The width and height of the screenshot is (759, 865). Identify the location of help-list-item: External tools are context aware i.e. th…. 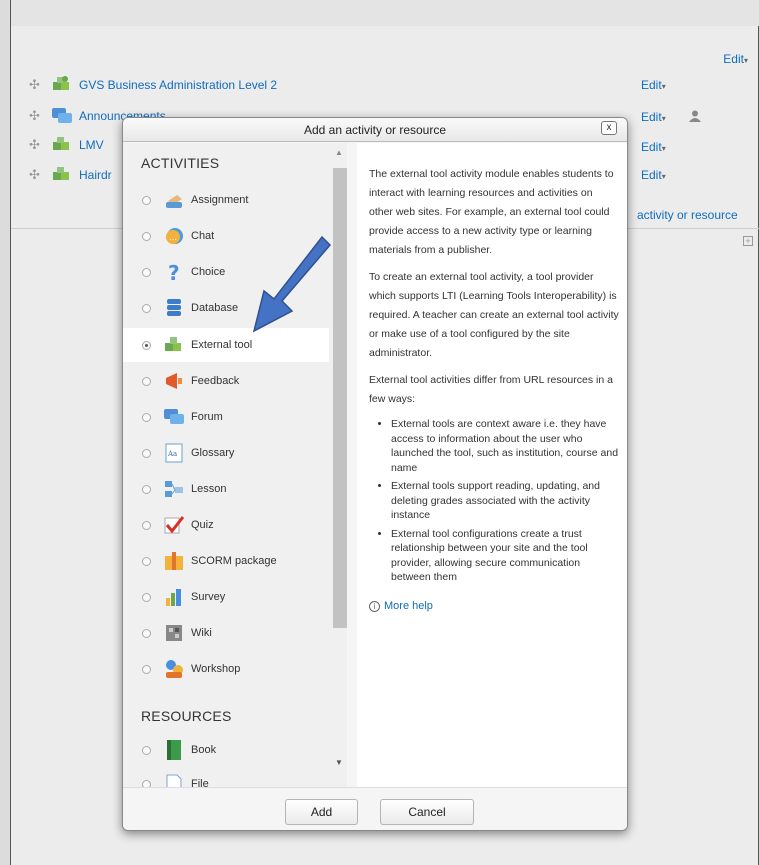
(505, 446).